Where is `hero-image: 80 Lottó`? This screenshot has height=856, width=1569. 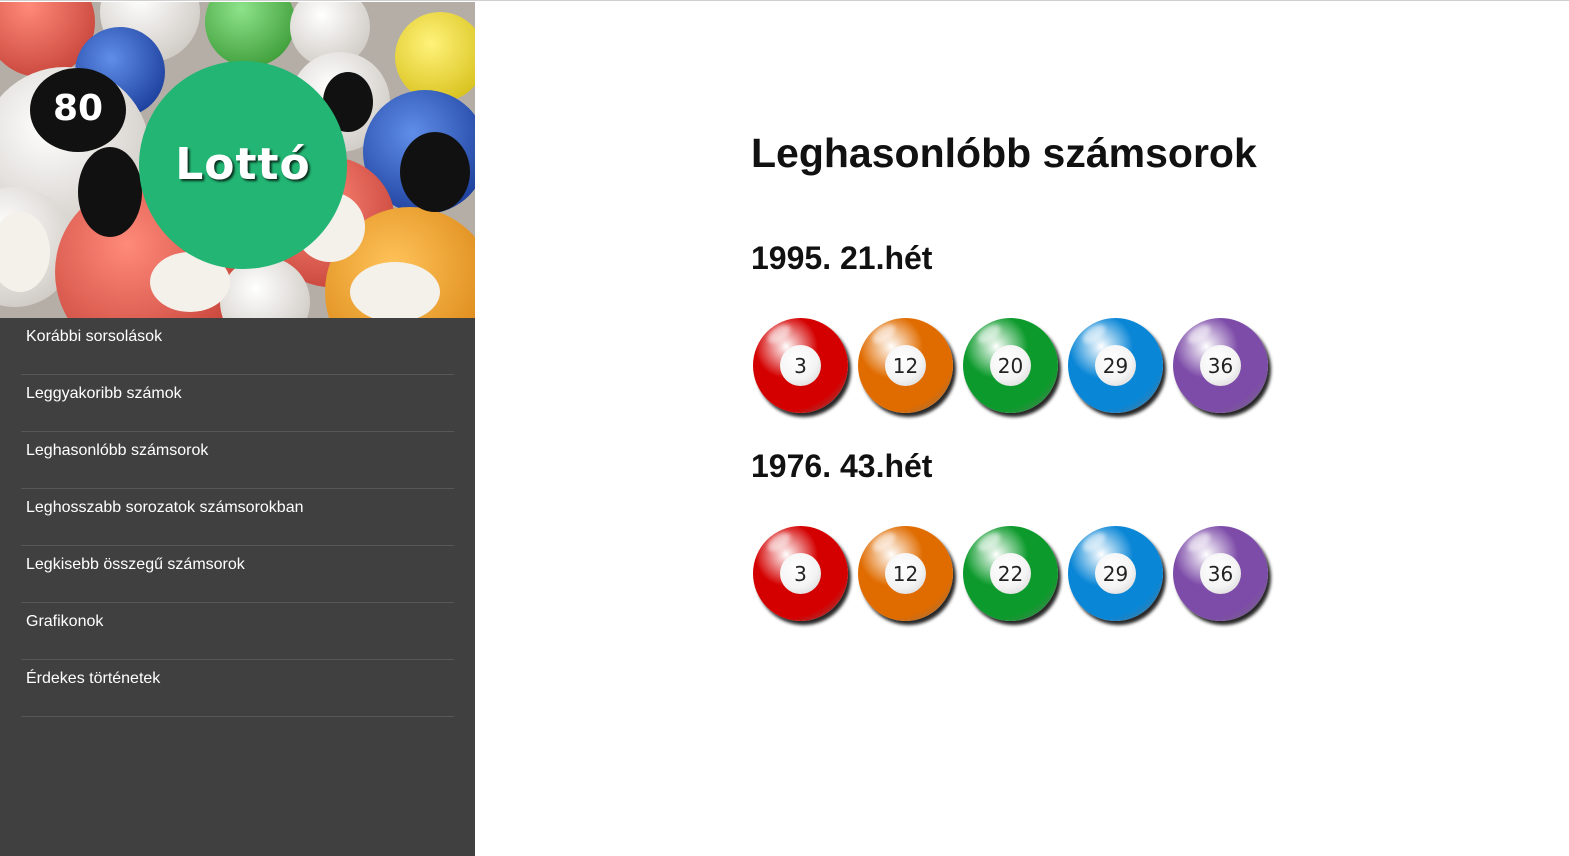
hero-image: 80 Lottó is located at coordinates (237, 160).